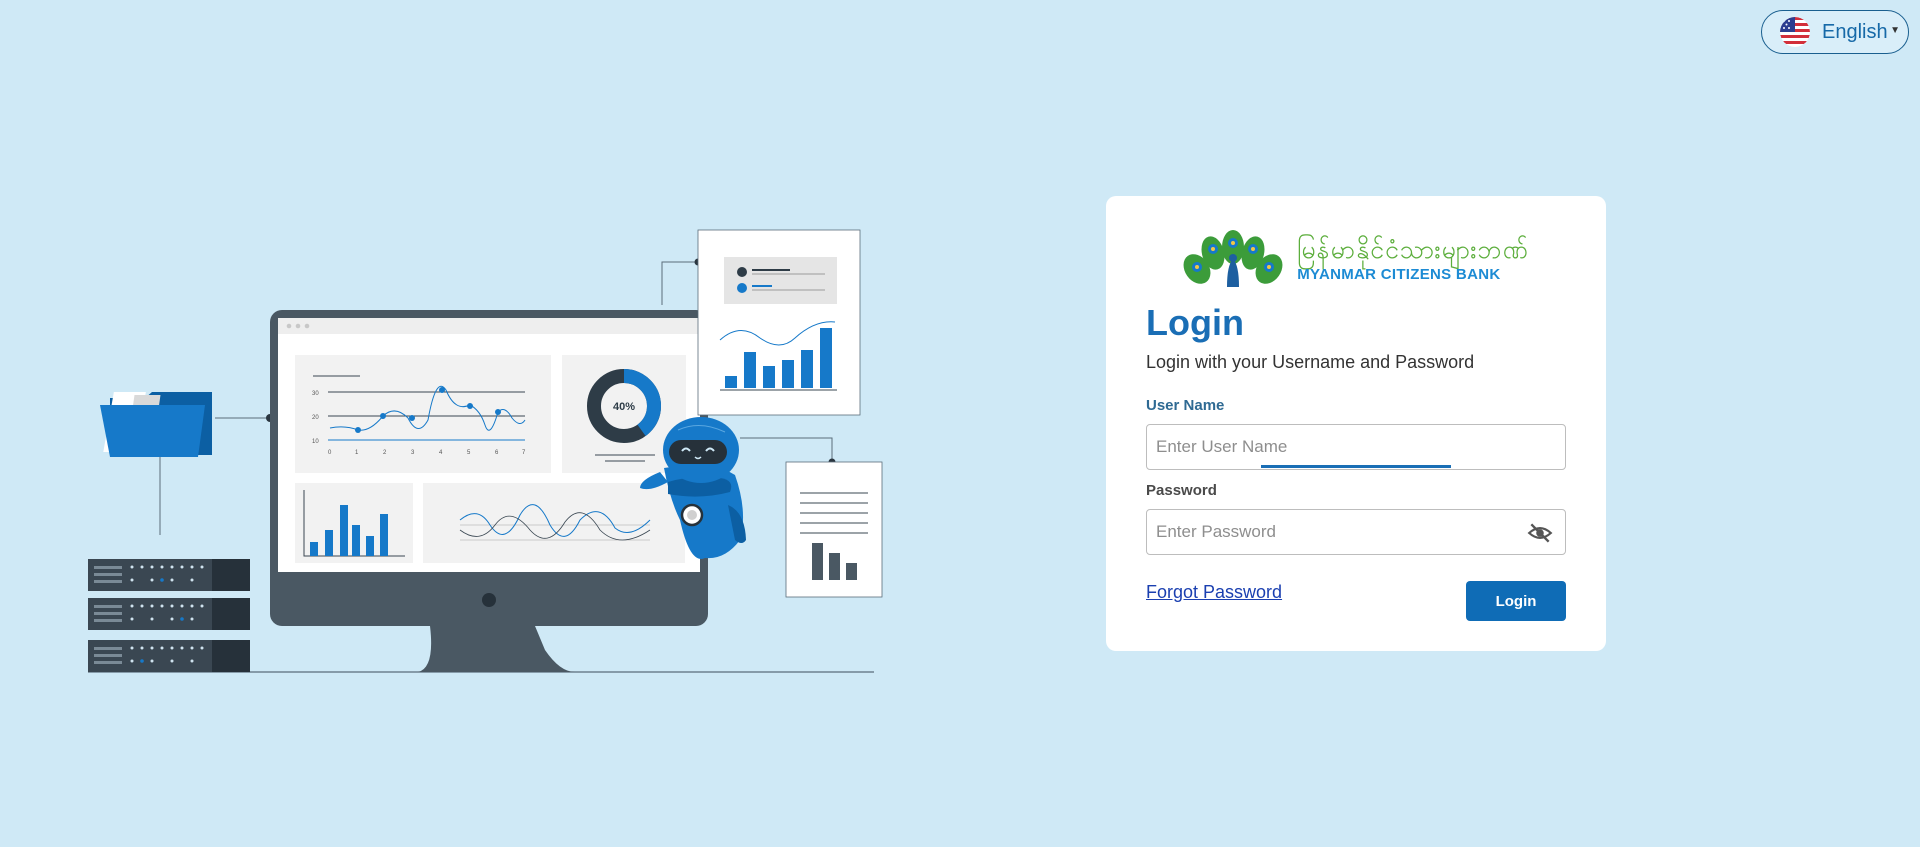 This screenshot has width=1920, height=847. What do you see at coordinates (624, 407) in the screenshot?
I see `donut-label: 40%` at bounding box center [624, 407].